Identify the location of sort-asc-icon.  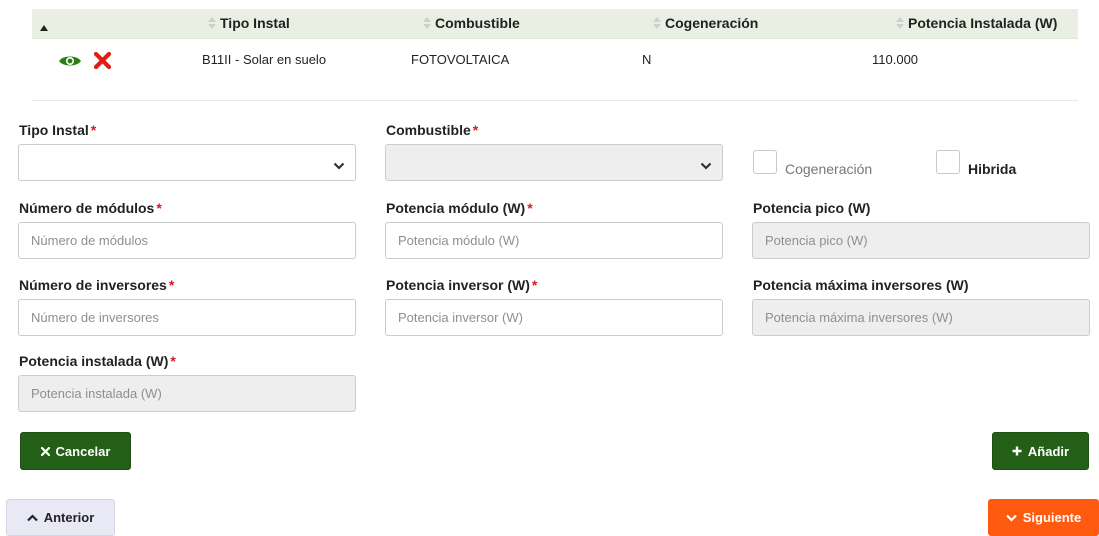
(44, 27).